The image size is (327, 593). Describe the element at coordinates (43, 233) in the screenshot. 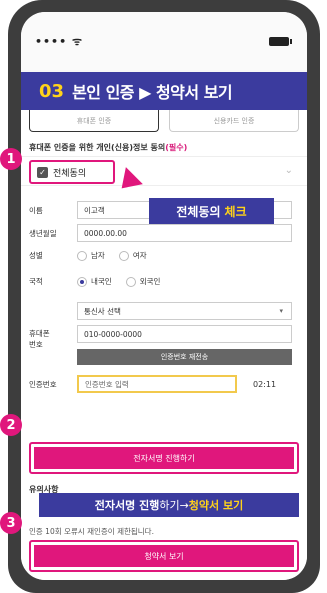

I see `birth-label: 생년월일` at that location.